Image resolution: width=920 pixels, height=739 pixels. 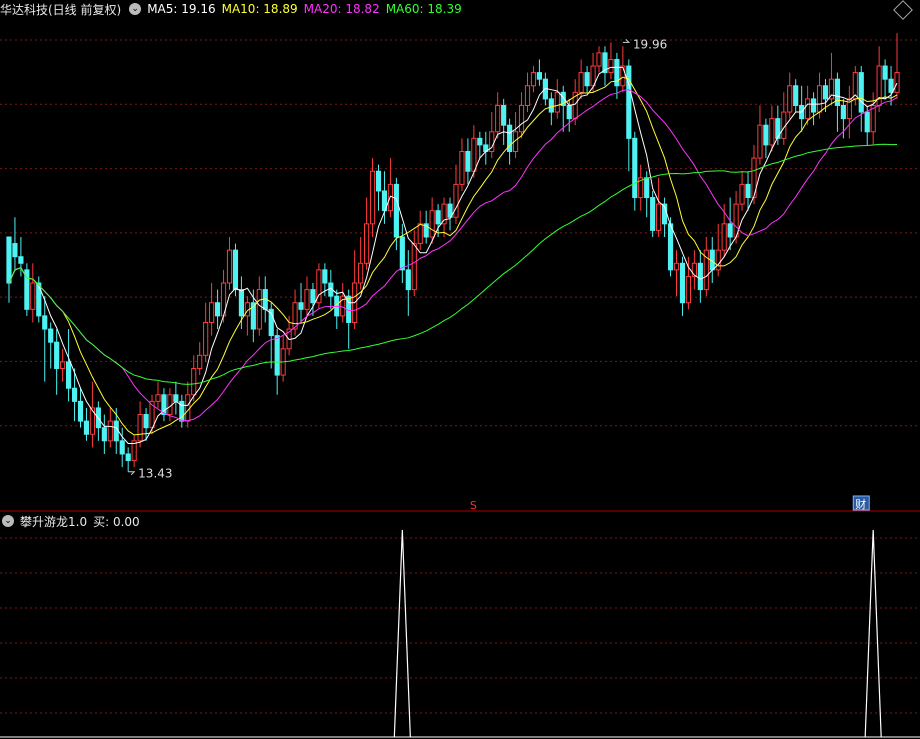 I want to click on high-arrow, so click(x=626, y=41).